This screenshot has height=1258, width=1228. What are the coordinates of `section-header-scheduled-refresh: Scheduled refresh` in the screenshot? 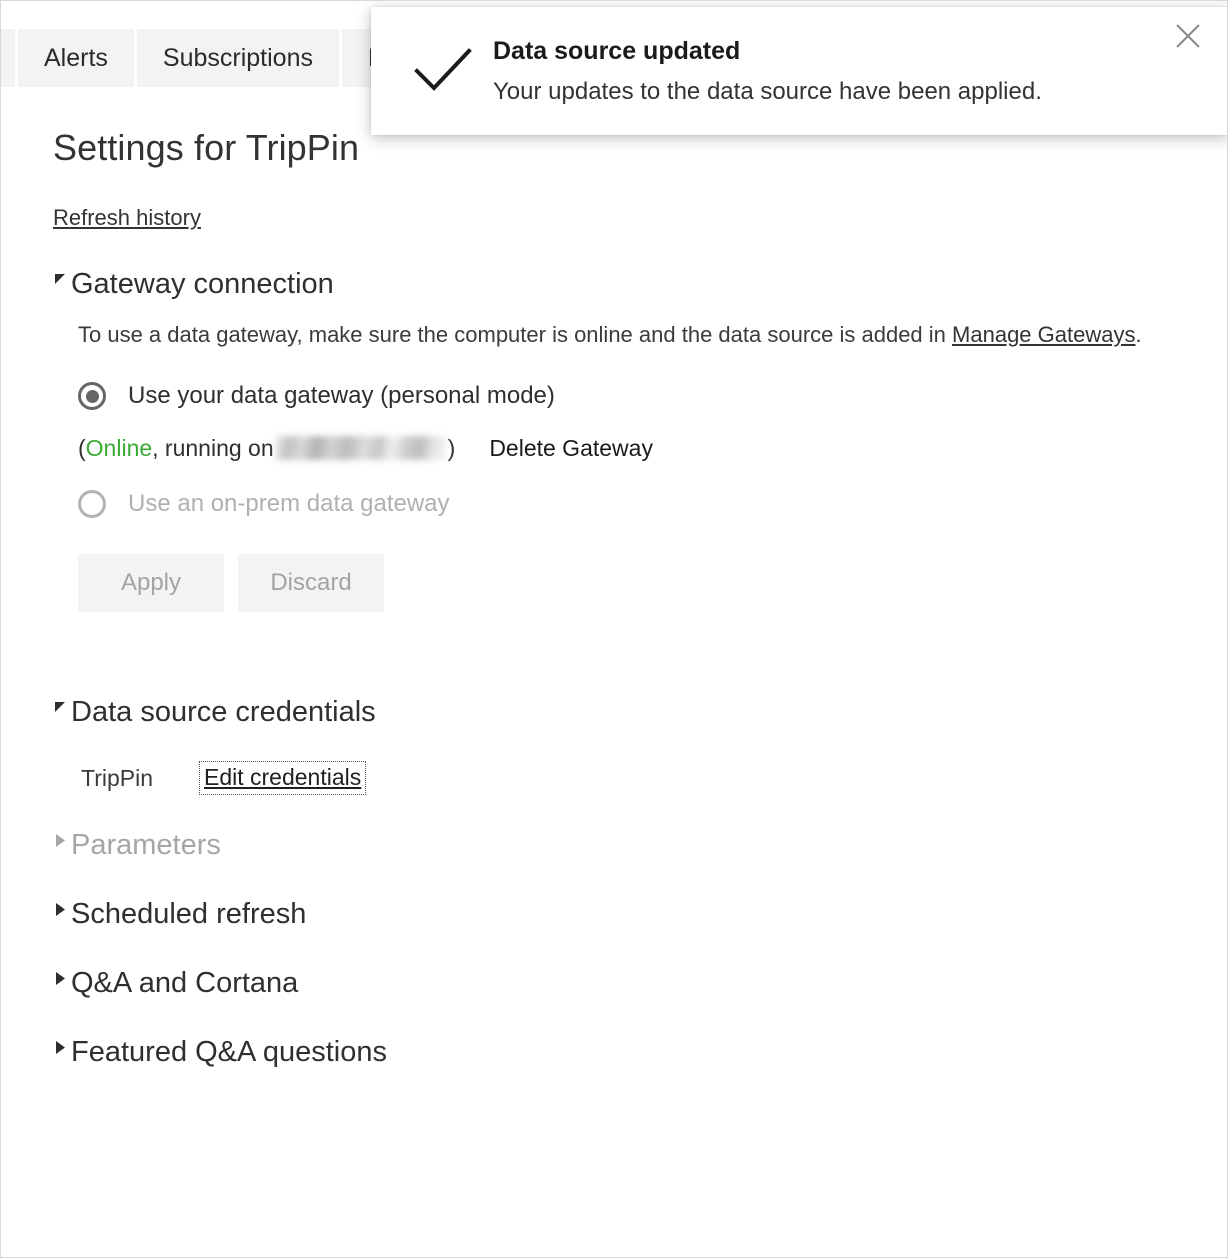 It's located at (640, 914).